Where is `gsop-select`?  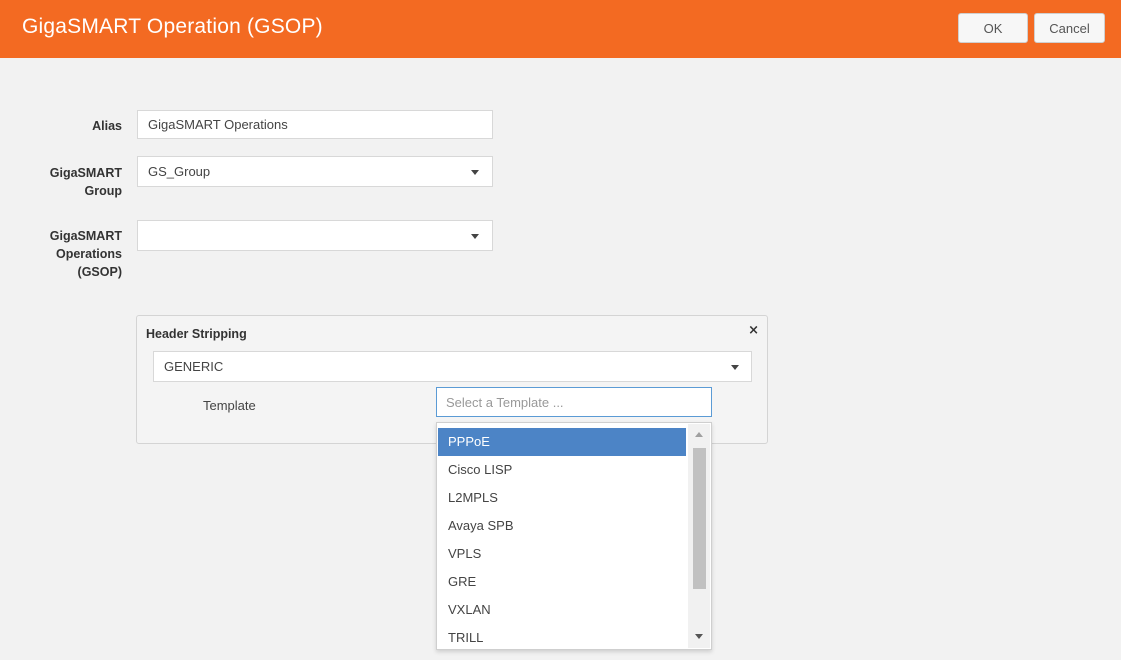 gsop-select is located at coordinates (315, 235).